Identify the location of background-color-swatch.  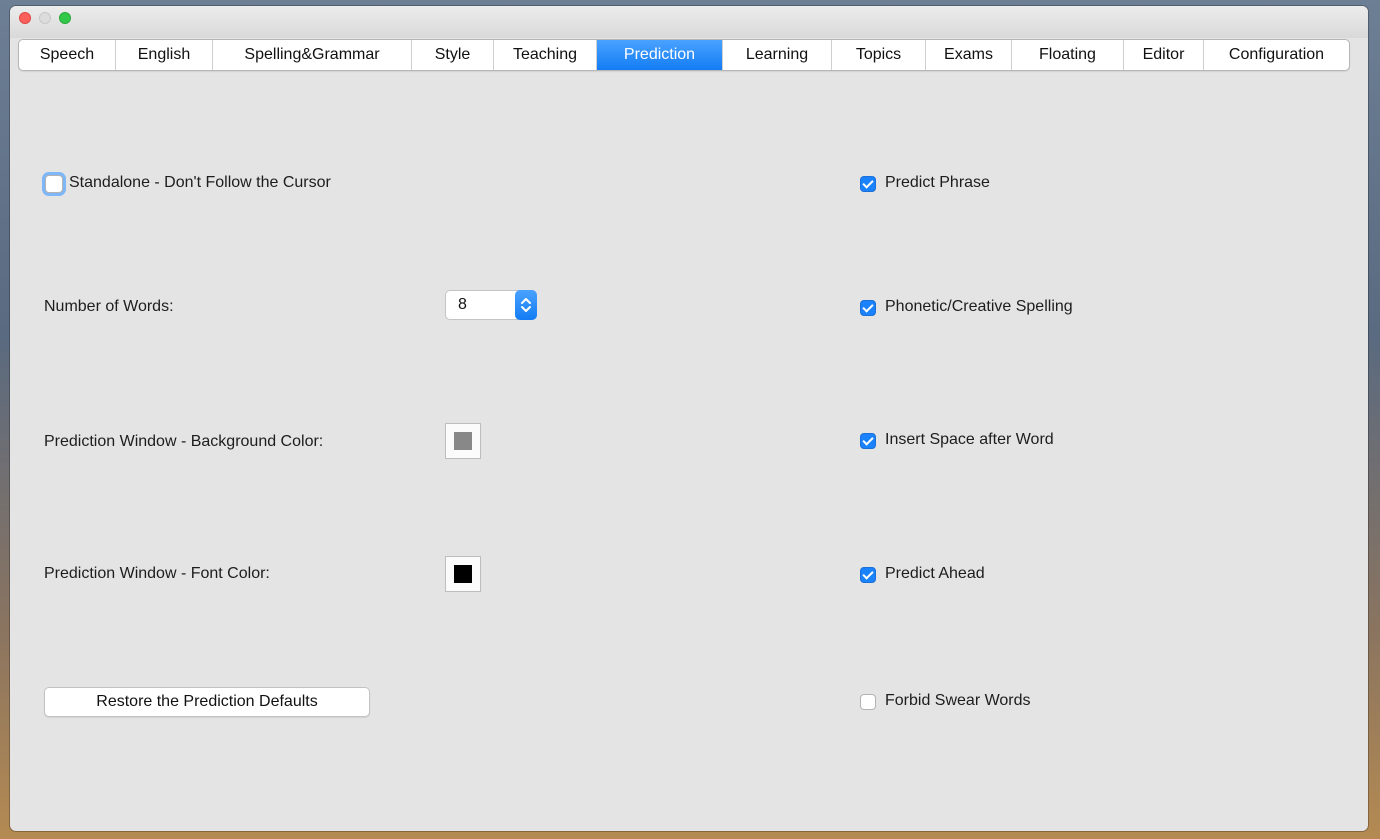
(463, 441).